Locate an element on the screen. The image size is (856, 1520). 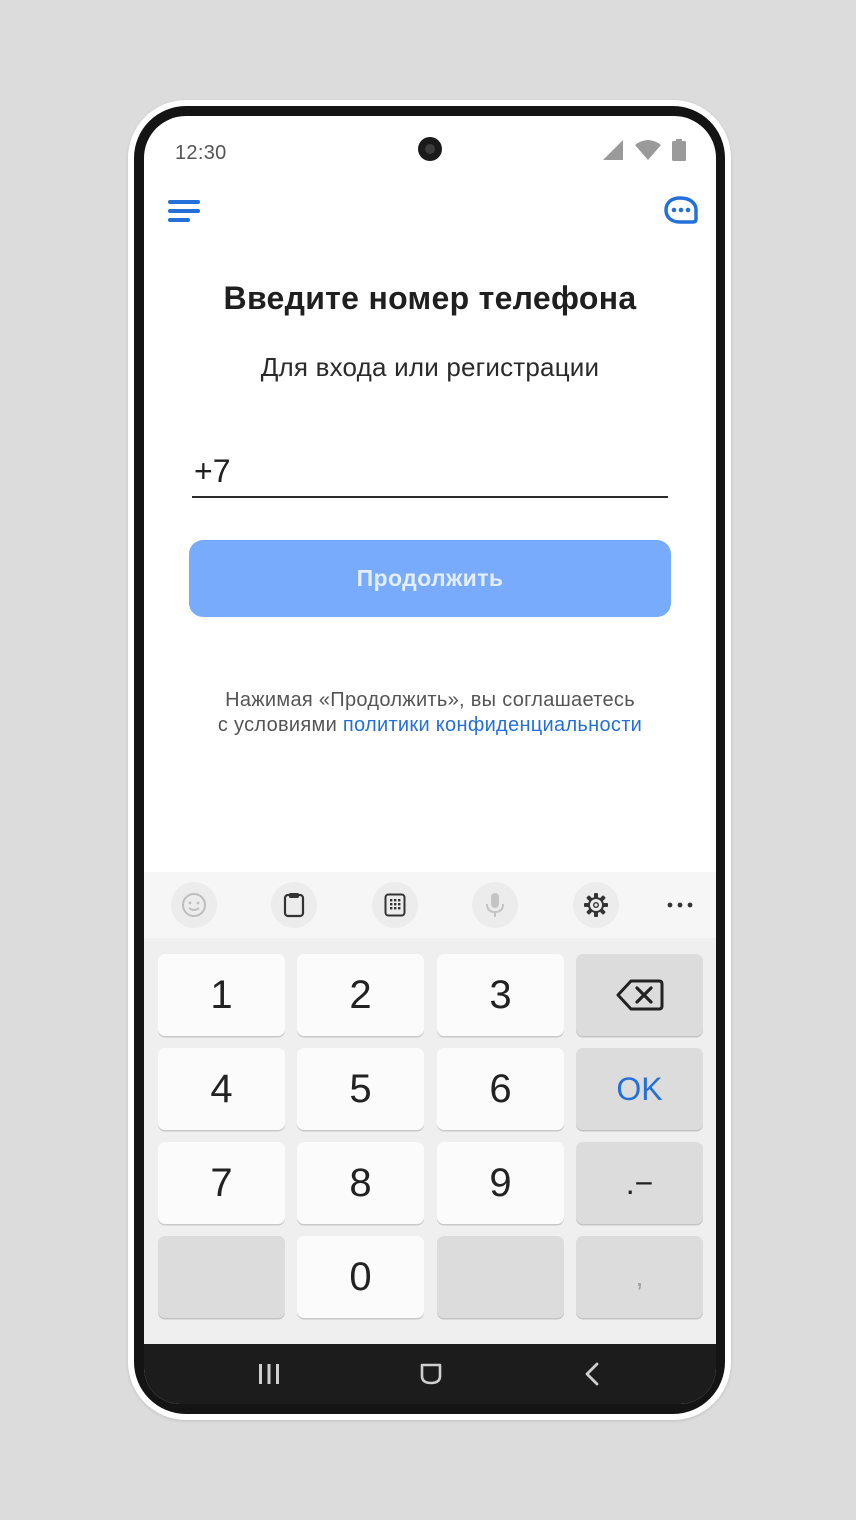
blank-key-left is located at coordinates (221, 1277).